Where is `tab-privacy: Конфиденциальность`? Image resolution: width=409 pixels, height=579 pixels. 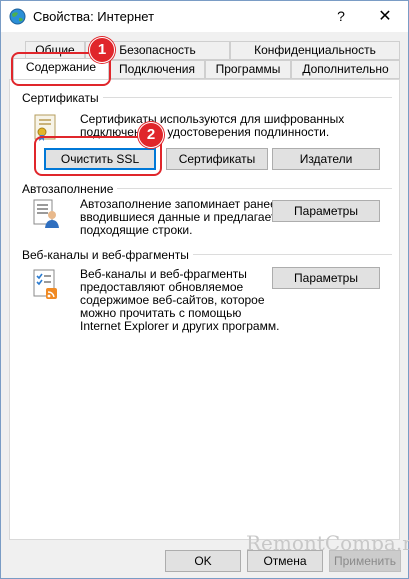
tab-privacy: Конфиденциальность is located at coordinates (315, 50).